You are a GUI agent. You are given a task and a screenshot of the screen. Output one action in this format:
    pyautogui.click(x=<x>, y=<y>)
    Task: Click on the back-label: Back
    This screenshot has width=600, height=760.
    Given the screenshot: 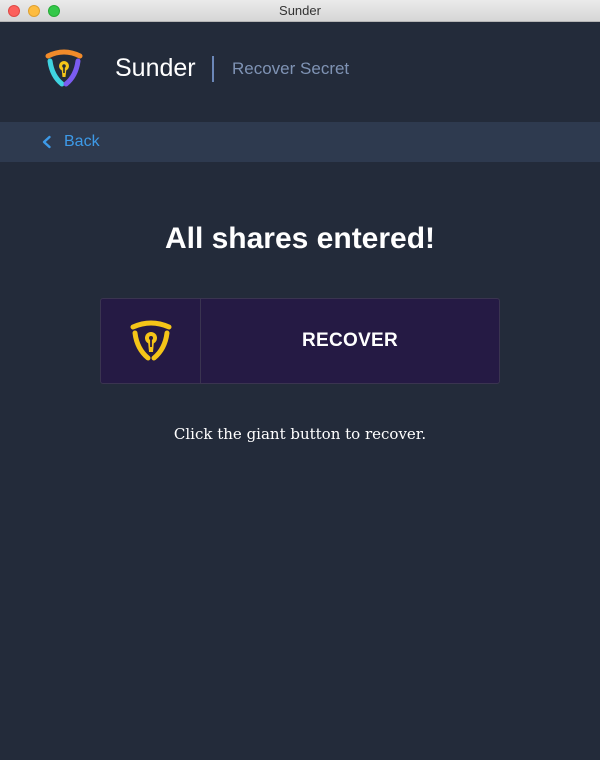 What is the action you would take?
    pyautogui.click(x=82, y=141)
    